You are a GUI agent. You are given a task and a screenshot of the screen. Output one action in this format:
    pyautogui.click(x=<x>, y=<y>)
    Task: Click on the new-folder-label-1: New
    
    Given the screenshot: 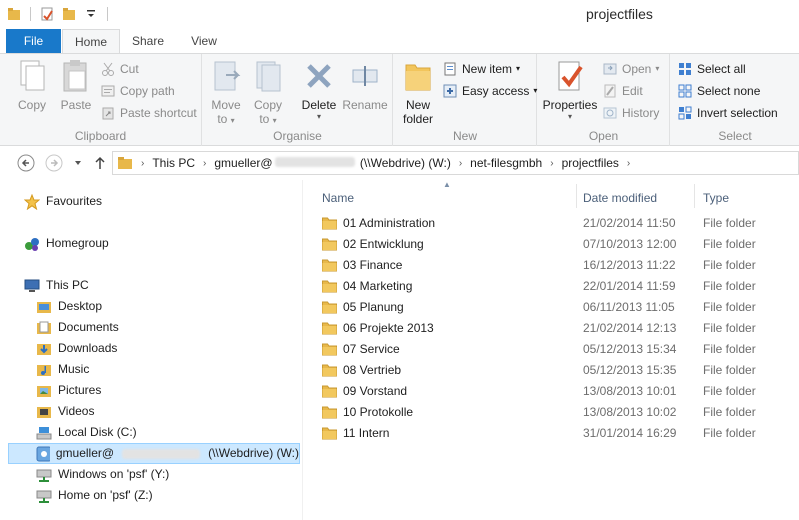 What is the action you would take?
    pyautogui.click(x=417, y=105)
    